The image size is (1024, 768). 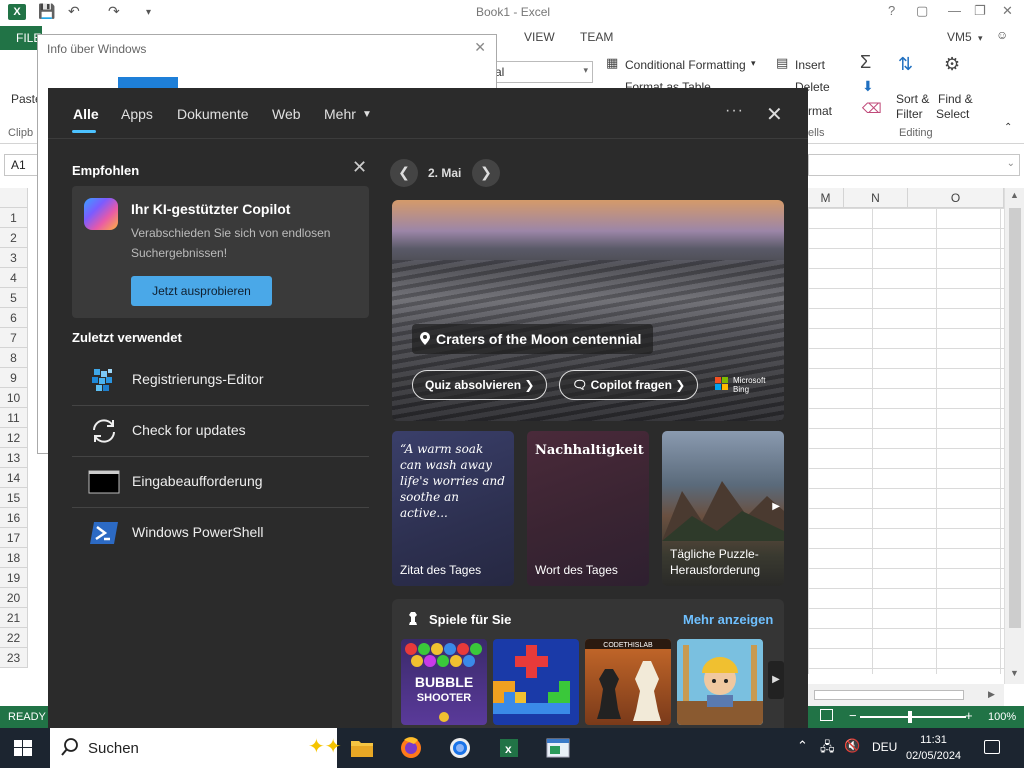 I want to click on horizontal-scrollbar: ▶, so click(x=906, y=695).